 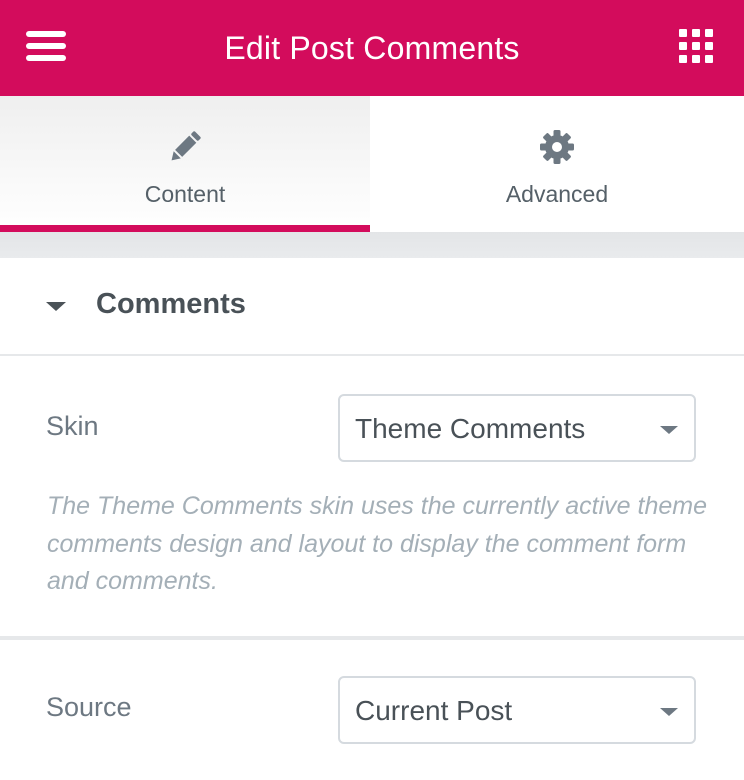 I want to click on hamburger-menu-icon, so click(x=46, y=46).